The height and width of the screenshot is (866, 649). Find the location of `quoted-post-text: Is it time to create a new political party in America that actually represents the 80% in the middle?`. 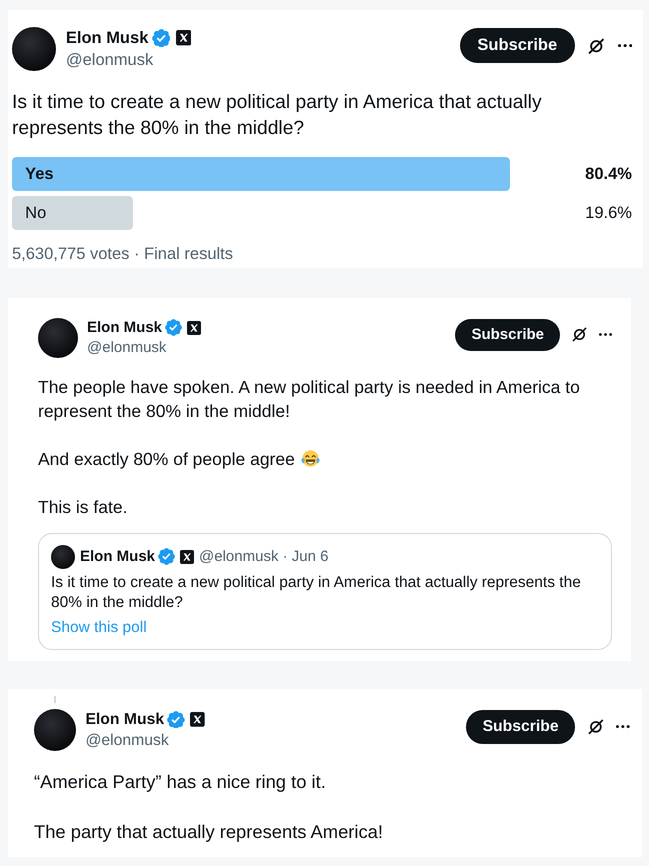

quoted-post-text: Is it time to create a new political party in America that actually represents the 80% in the middle? is located at coordinates (316, 592).